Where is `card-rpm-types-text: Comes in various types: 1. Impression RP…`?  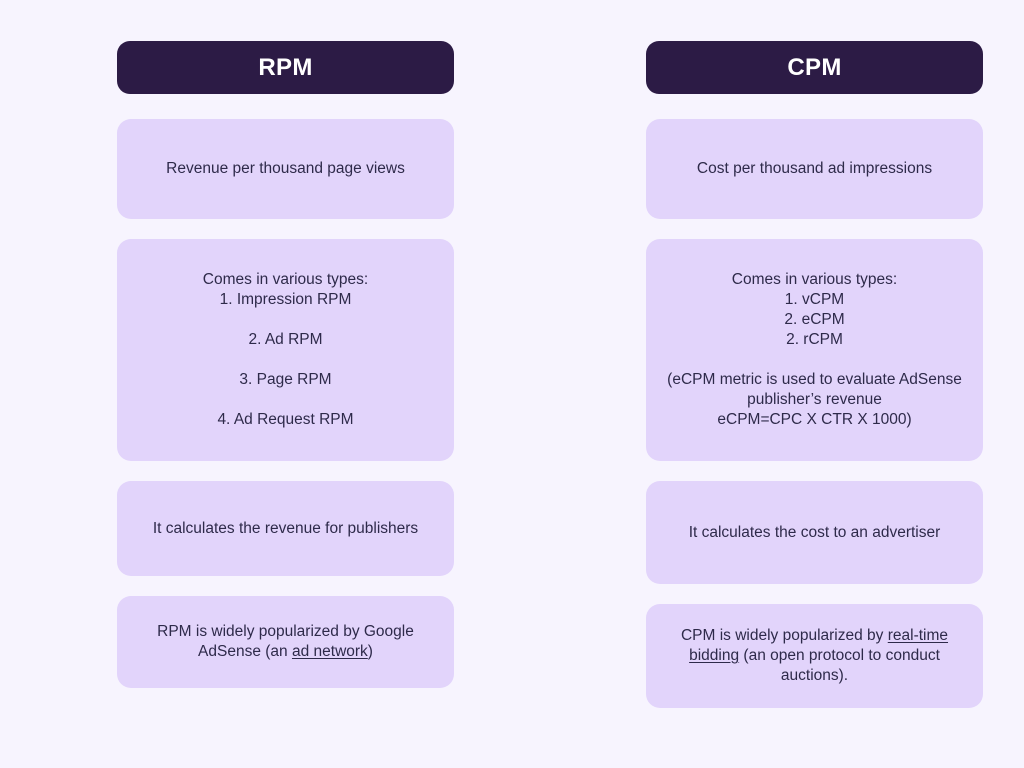
card-rpm-types-text: Comes in various types: 1. Impression RP… is located at coordinates (285, 349).